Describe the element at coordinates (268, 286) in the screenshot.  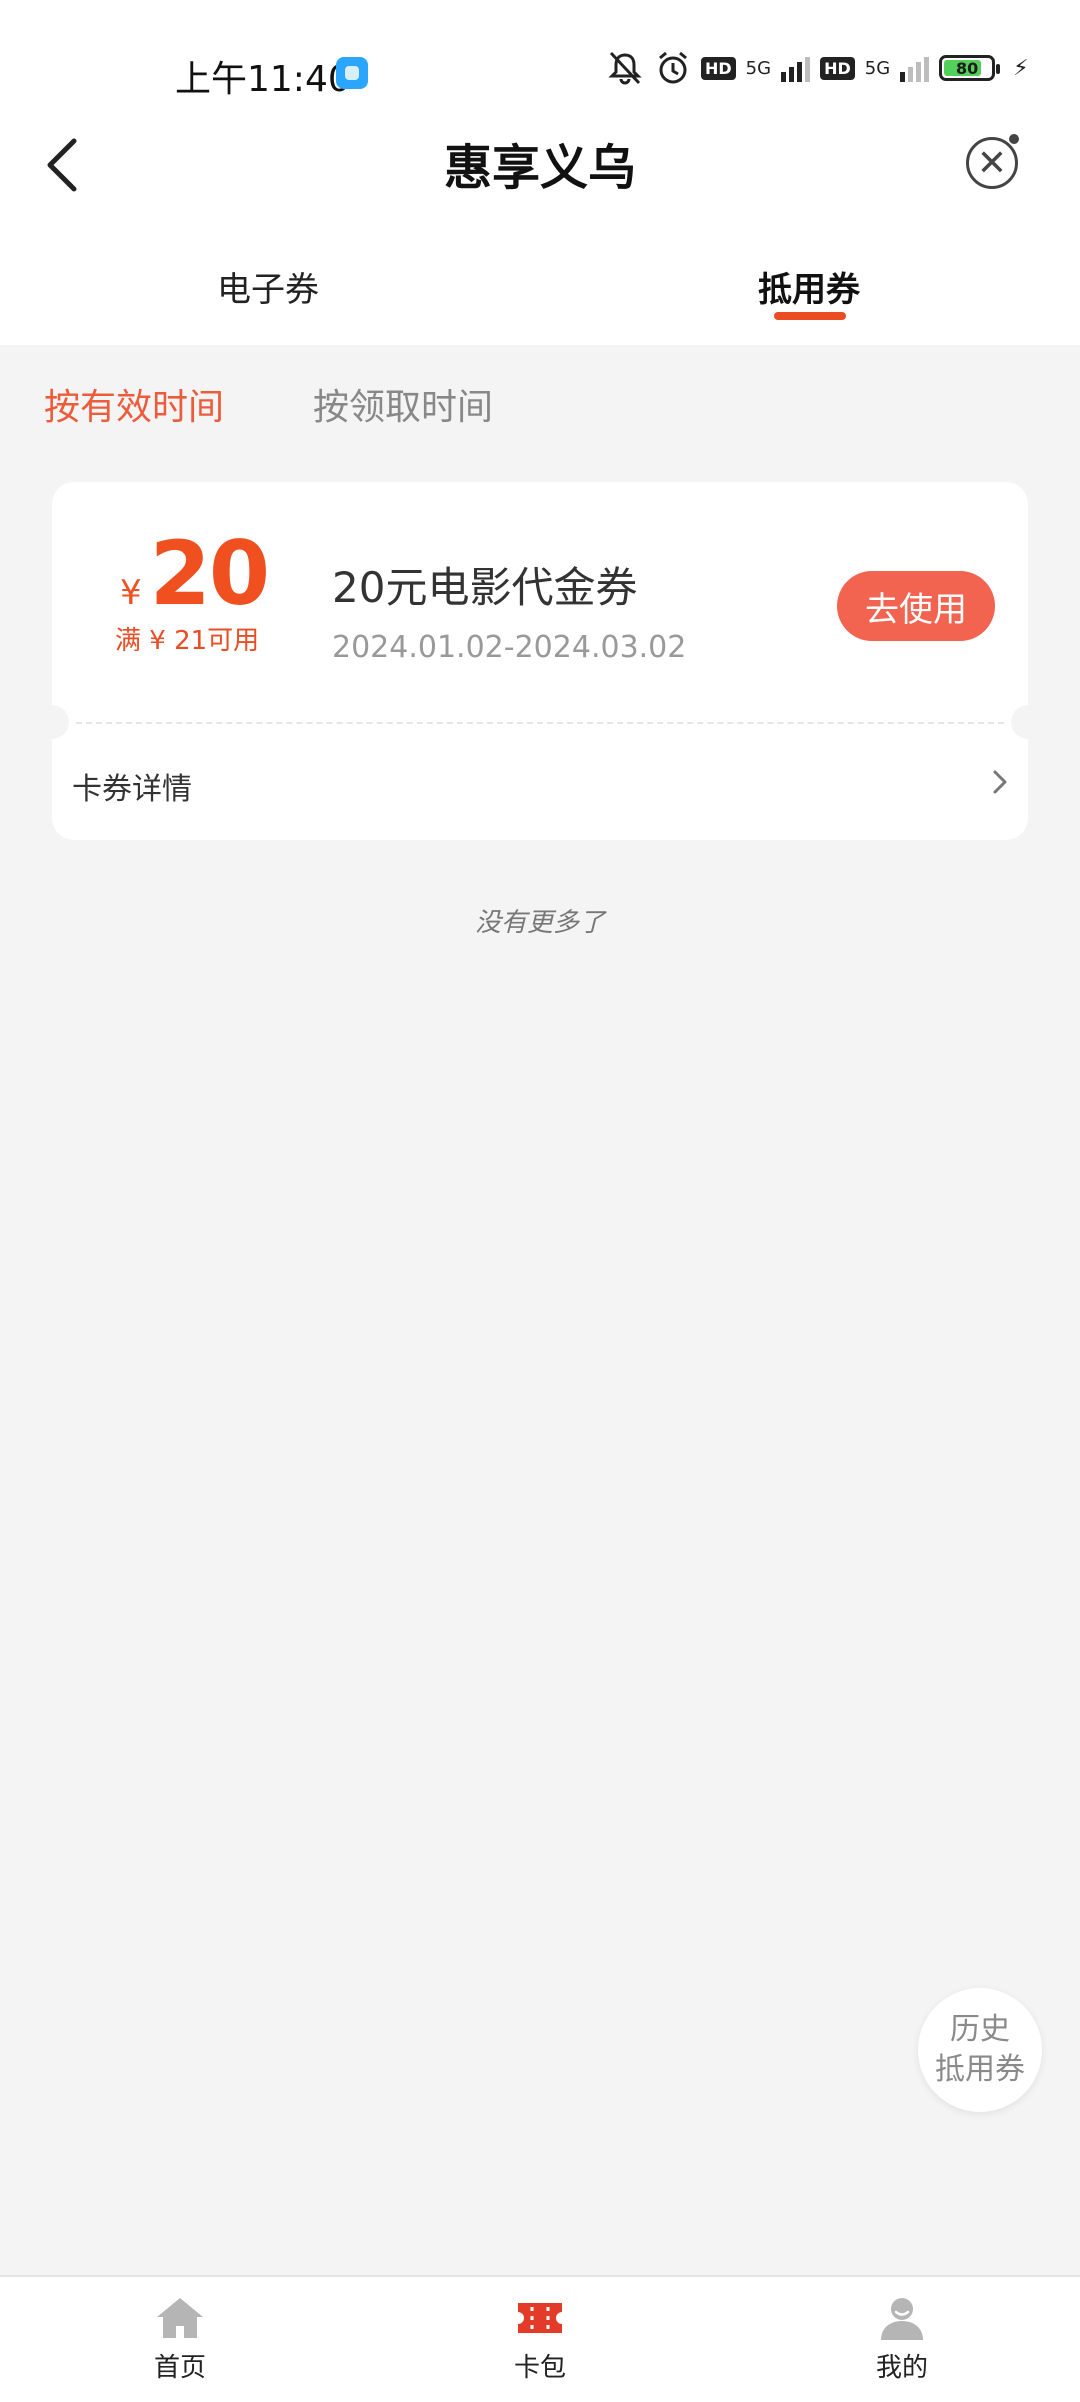
I see `tab-electronic-voucher: 电子券` at that location.